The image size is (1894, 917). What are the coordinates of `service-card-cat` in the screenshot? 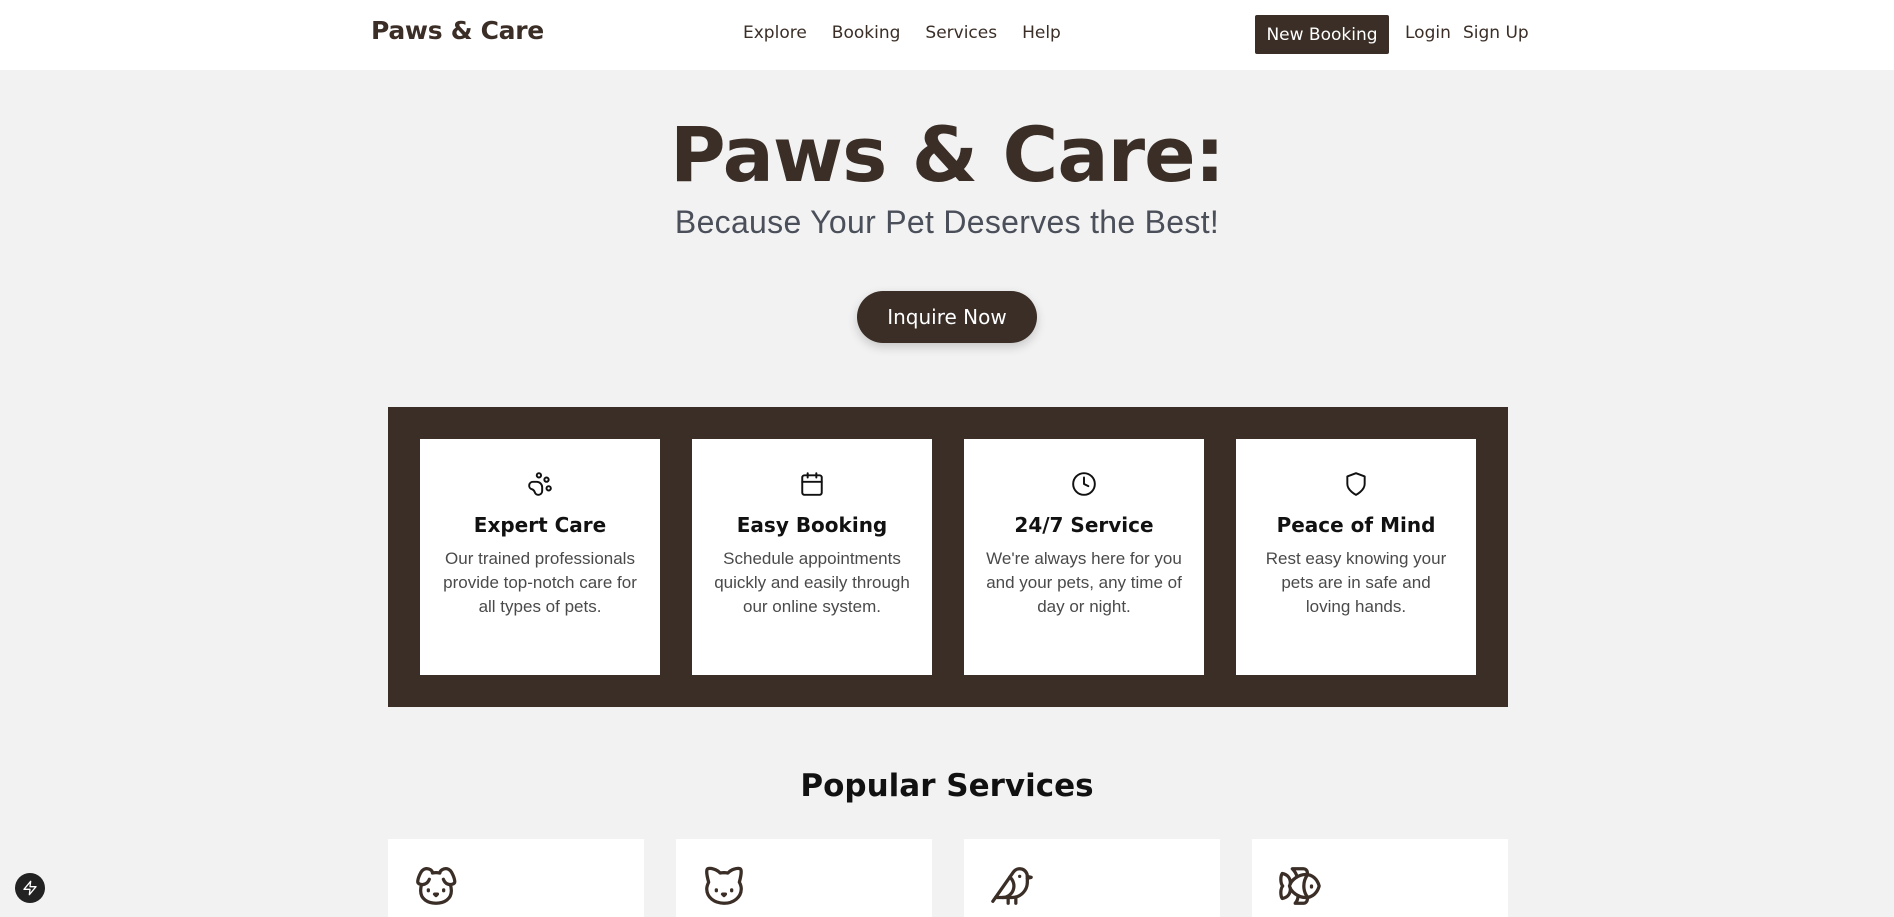 It's located at (804, 878).